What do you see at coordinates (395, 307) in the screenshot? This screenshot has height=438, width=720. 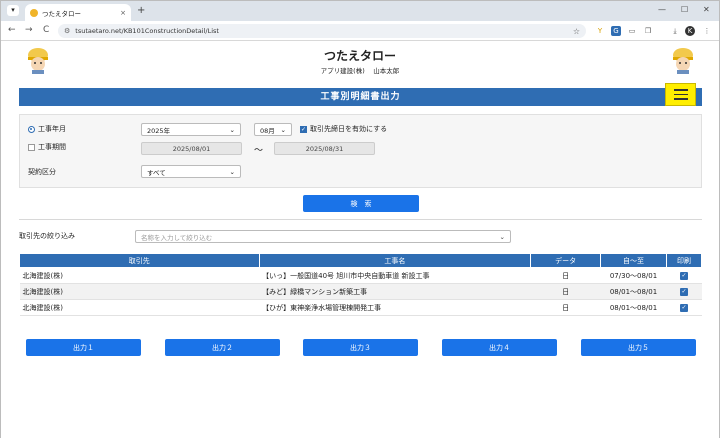 I see `cell-name: 【ひが】東神楽浄水場管理棟開発工事` at bounding box center [395, 307].